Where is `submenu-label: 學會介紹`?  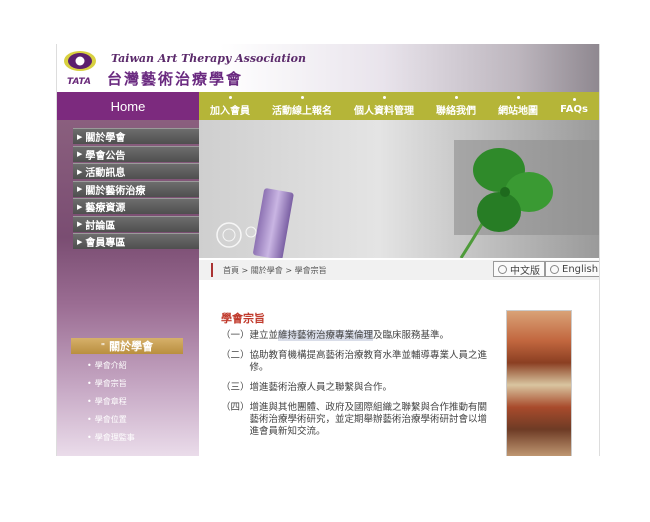
submenu-label: 學會介紹 is located at coordinates (110, 365).